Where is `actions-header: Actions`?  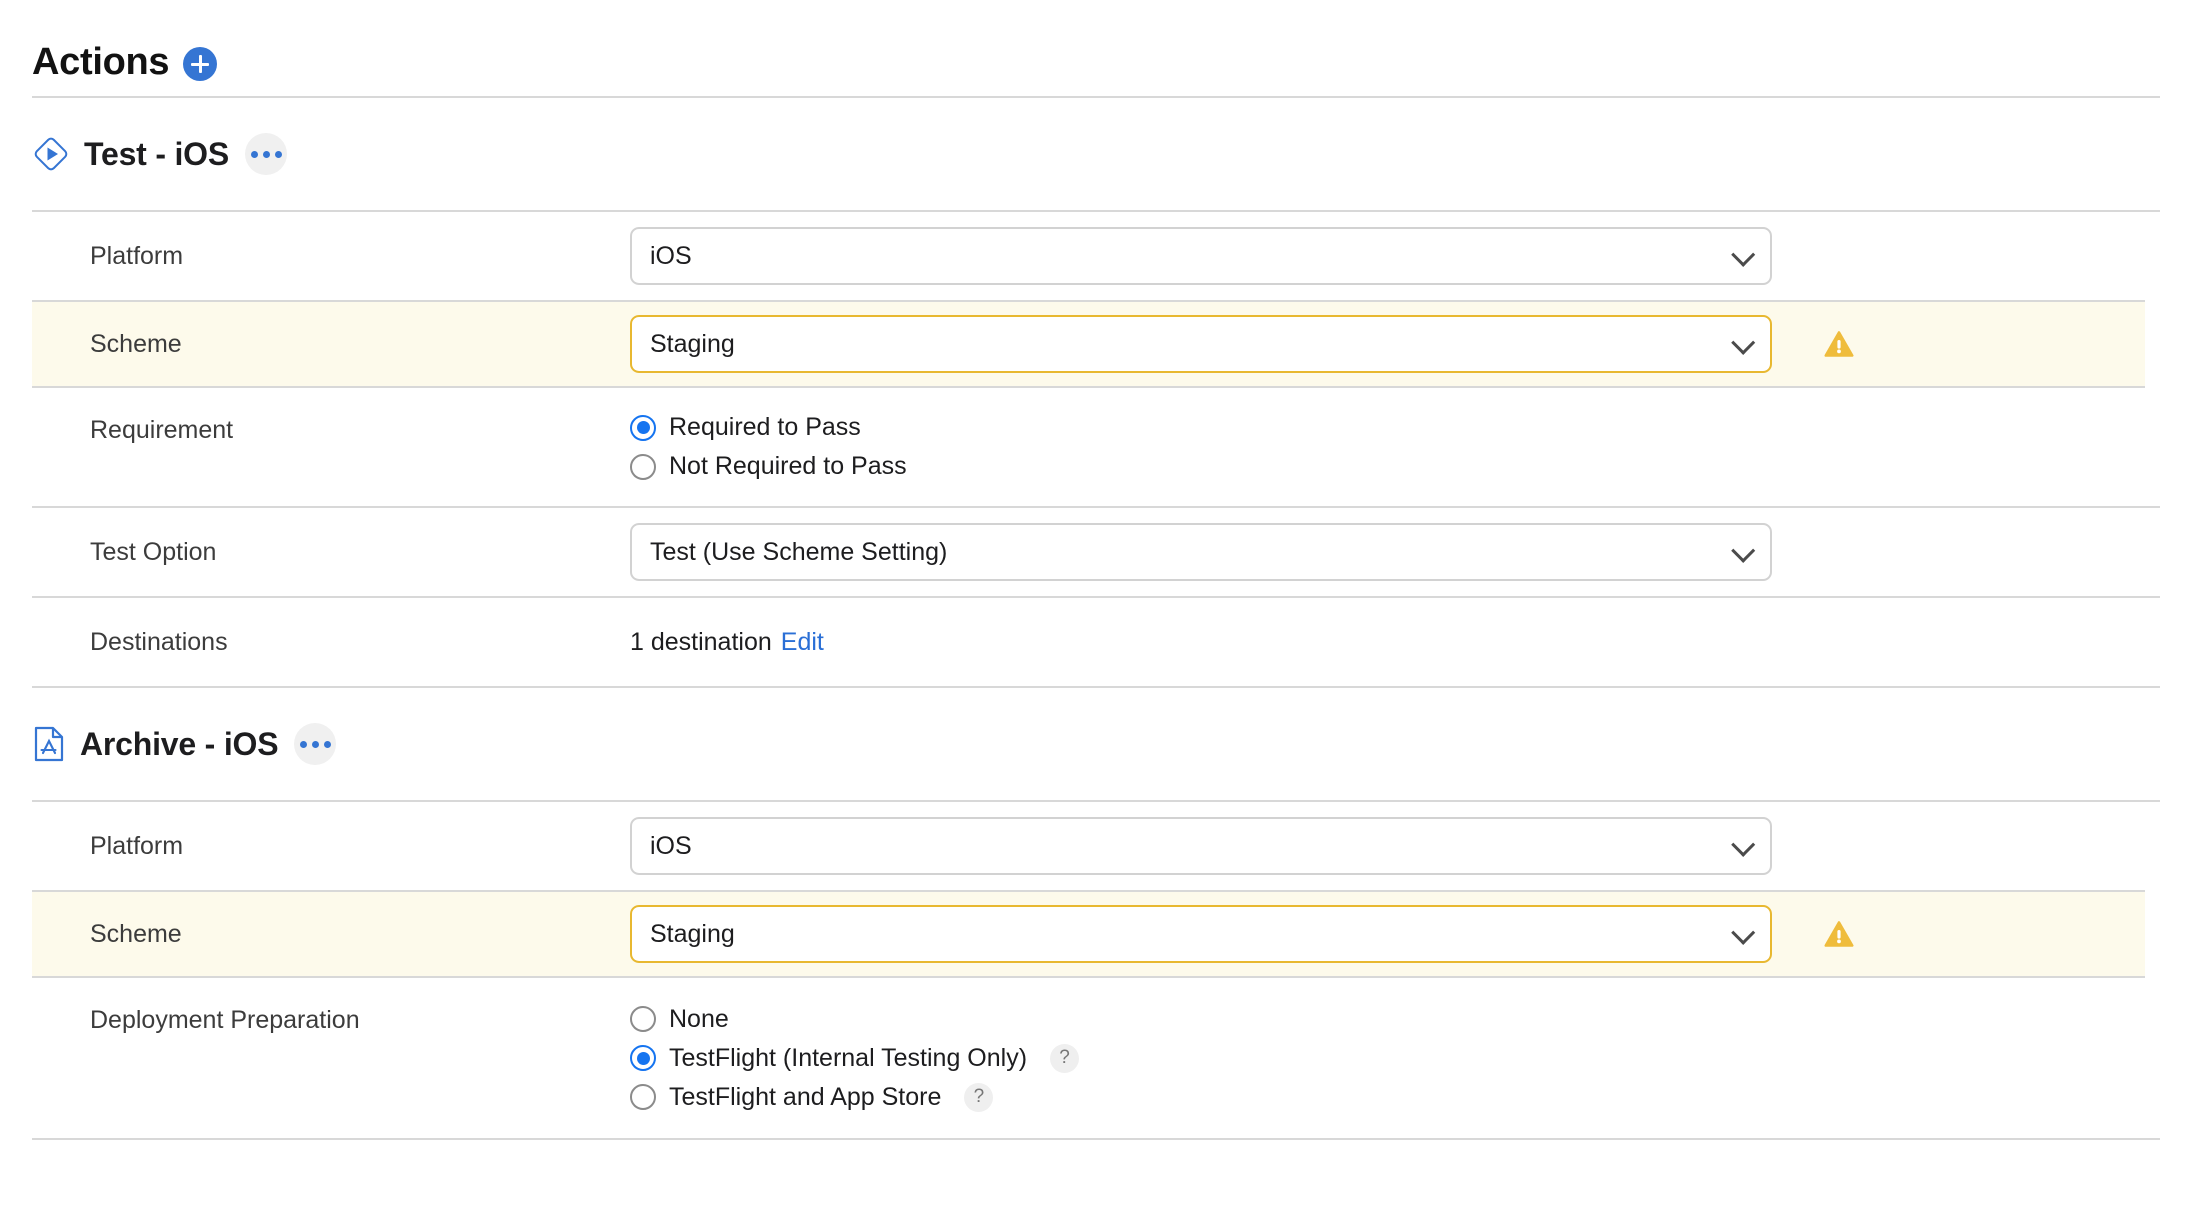
actions-header: Actions is located at coordinates (1093, 48).